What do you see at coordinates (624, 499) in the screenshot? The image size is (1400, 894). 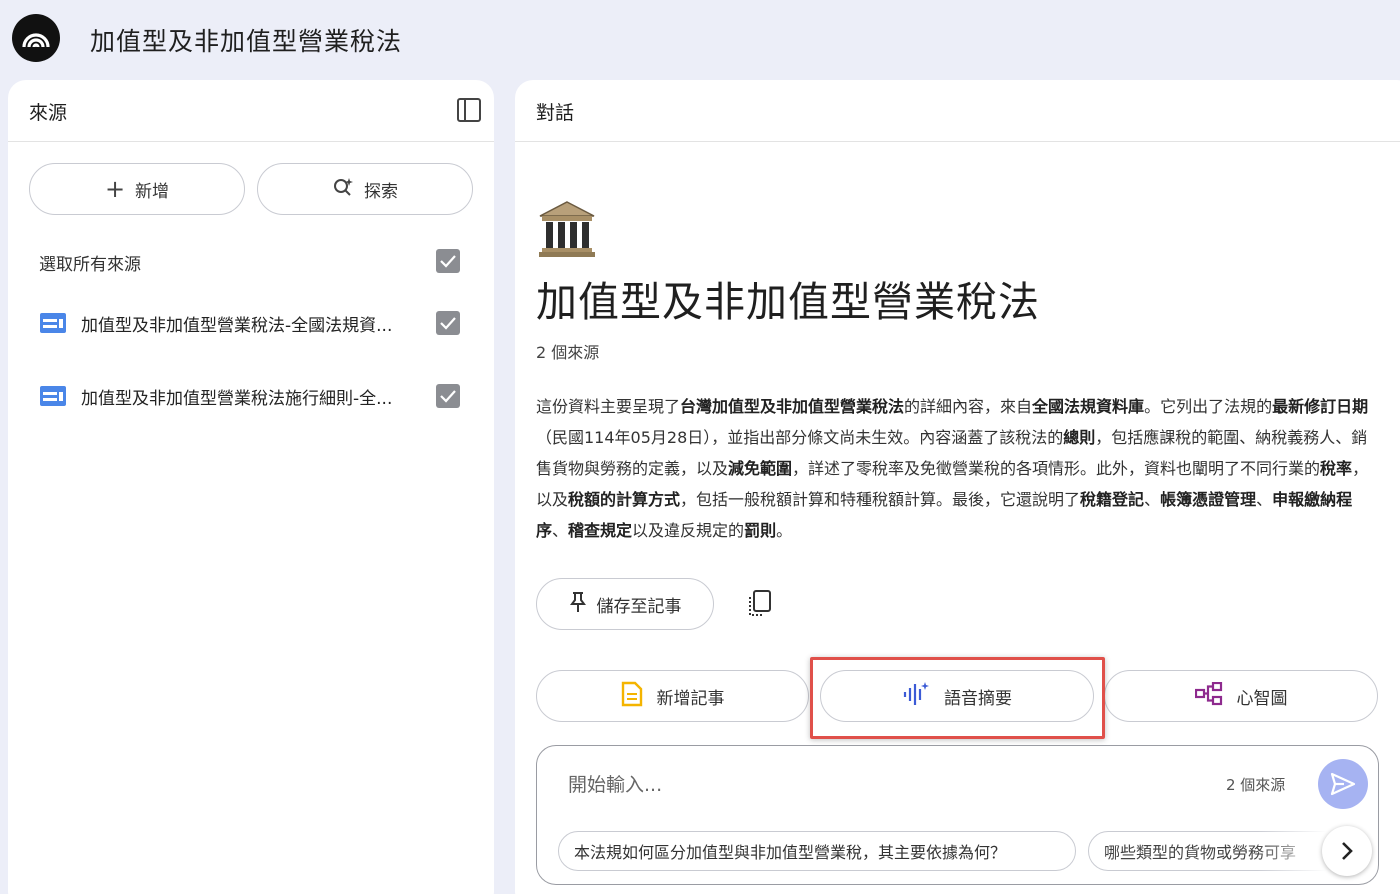 I see `summary-bold-term: 稅額的計算方式` at bounding box center [624, 499].